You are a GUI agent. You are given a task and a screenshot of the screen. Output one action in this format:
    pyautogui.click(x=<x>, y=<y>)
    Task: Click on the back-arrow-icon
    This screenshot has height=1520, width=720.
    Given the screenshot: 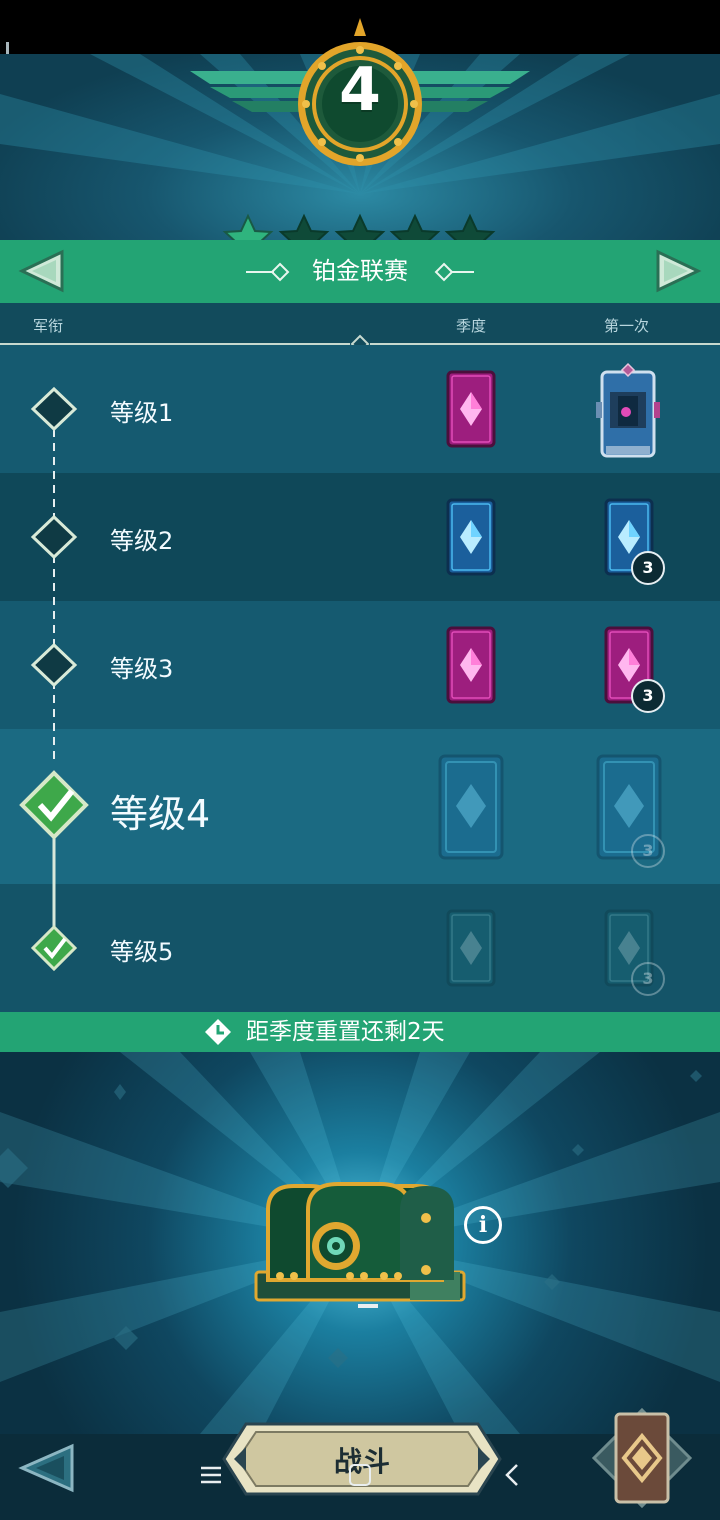 What is the action you would take?
    pyautogui.click(x=48, y=1468)
    